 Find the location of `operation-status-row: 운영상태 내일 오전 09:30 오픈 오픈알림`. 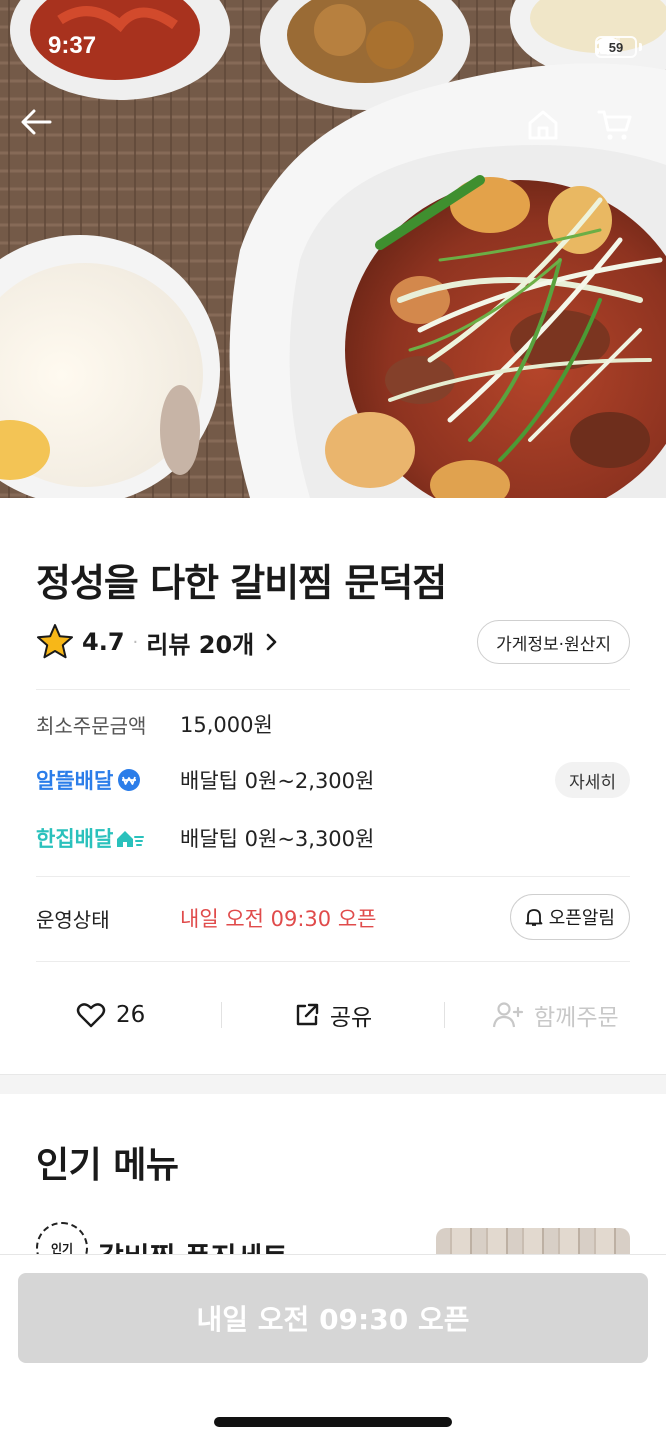

operation-status-row: 운영상태 내일 오전 09:30 오픈 오픈알림 is located at coordinates (333, 917).